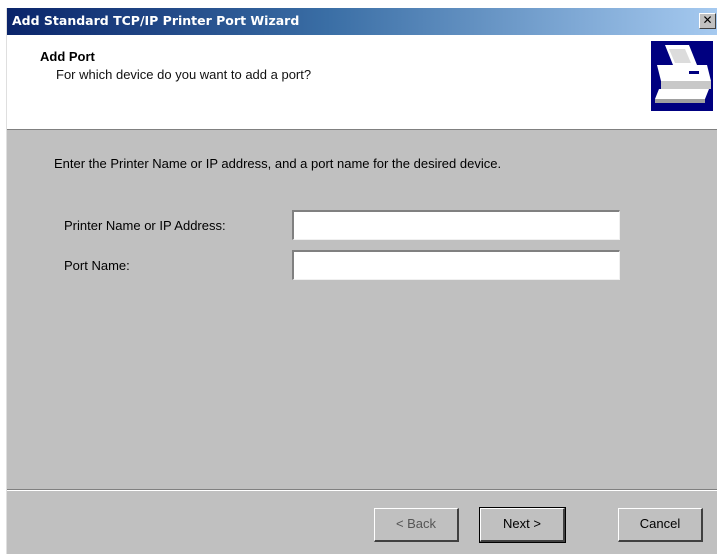 This screenshot has height=554, width=717. I want to click on next-button: Next >, so click(522, 525).